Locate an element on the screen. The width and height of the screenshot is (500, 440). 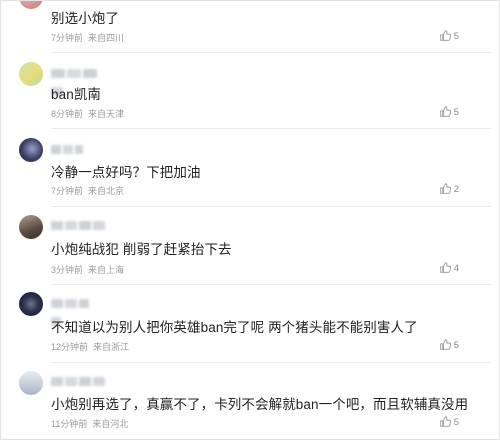
comment-time: 8分钟前 is located at coordinates (67, 114).